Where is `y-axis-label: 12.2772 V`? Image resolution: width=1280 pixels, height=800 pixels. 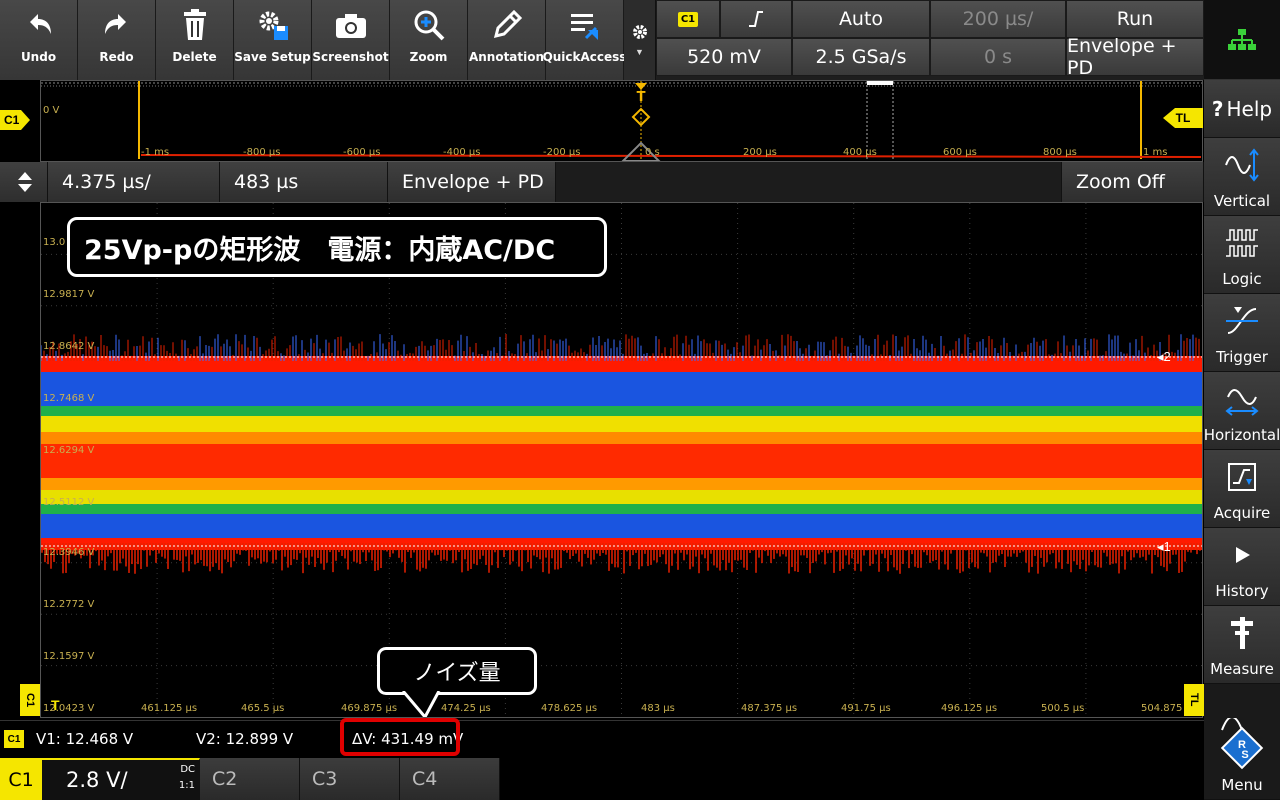 y-axis-label: 12.2772 V is located at coordinates (69, 604).